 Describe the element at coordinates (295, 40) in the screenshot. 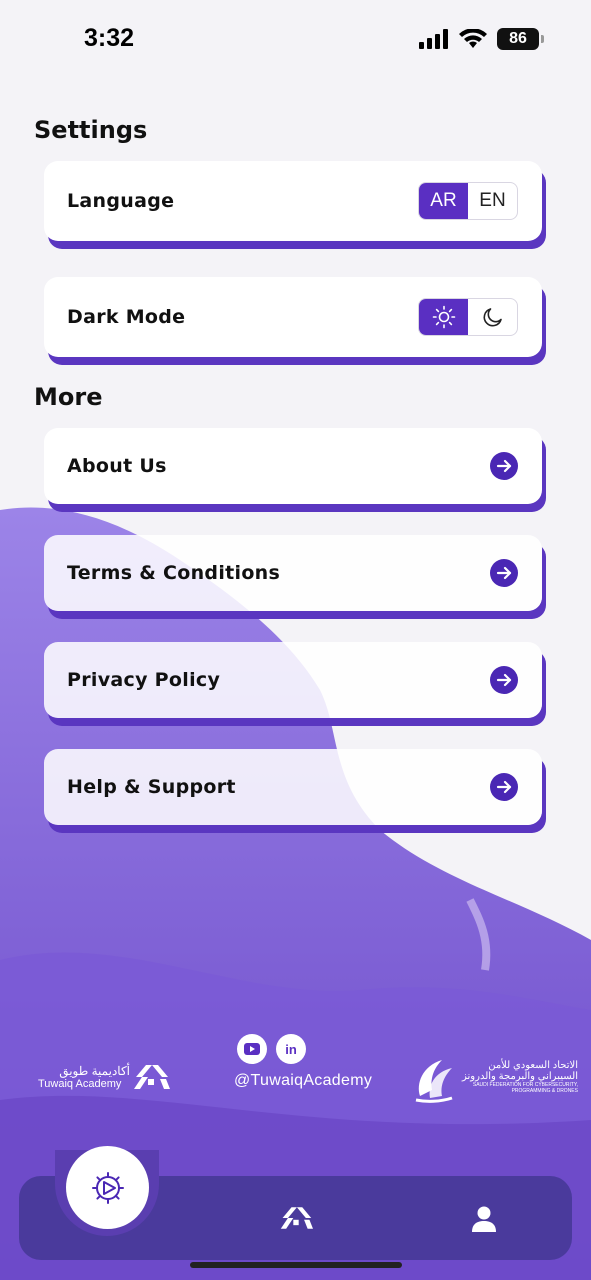

I see `status-bar: 3:32 86` at that location.